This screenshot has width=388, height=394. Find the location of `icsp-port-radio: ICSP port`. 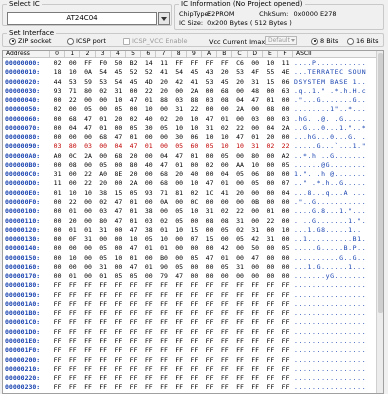

icsp-port-radio: ICSP port is located at coordinates (86, 41).